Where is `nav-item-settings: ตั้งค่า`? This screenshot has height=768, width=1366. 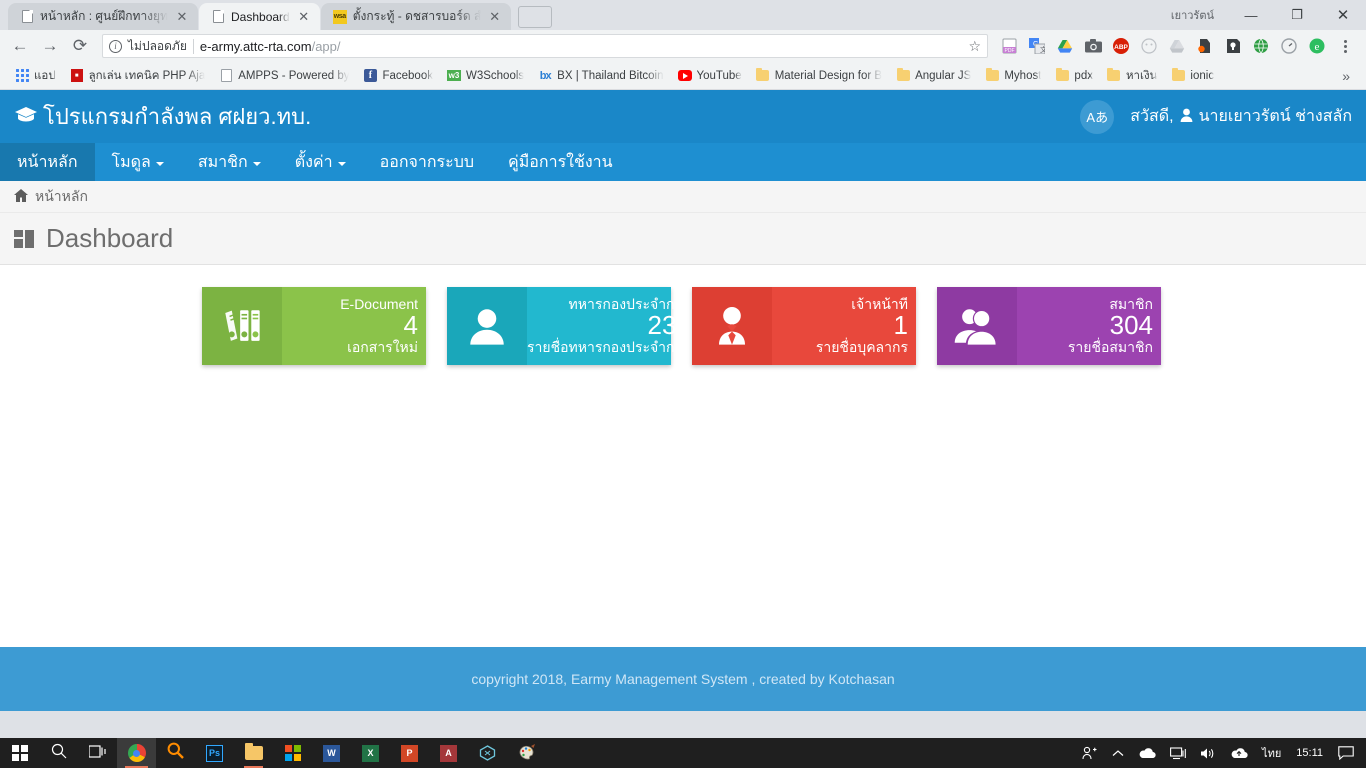 nav-item-settings: ตั้งค่า is located at coordinates (320, 162).